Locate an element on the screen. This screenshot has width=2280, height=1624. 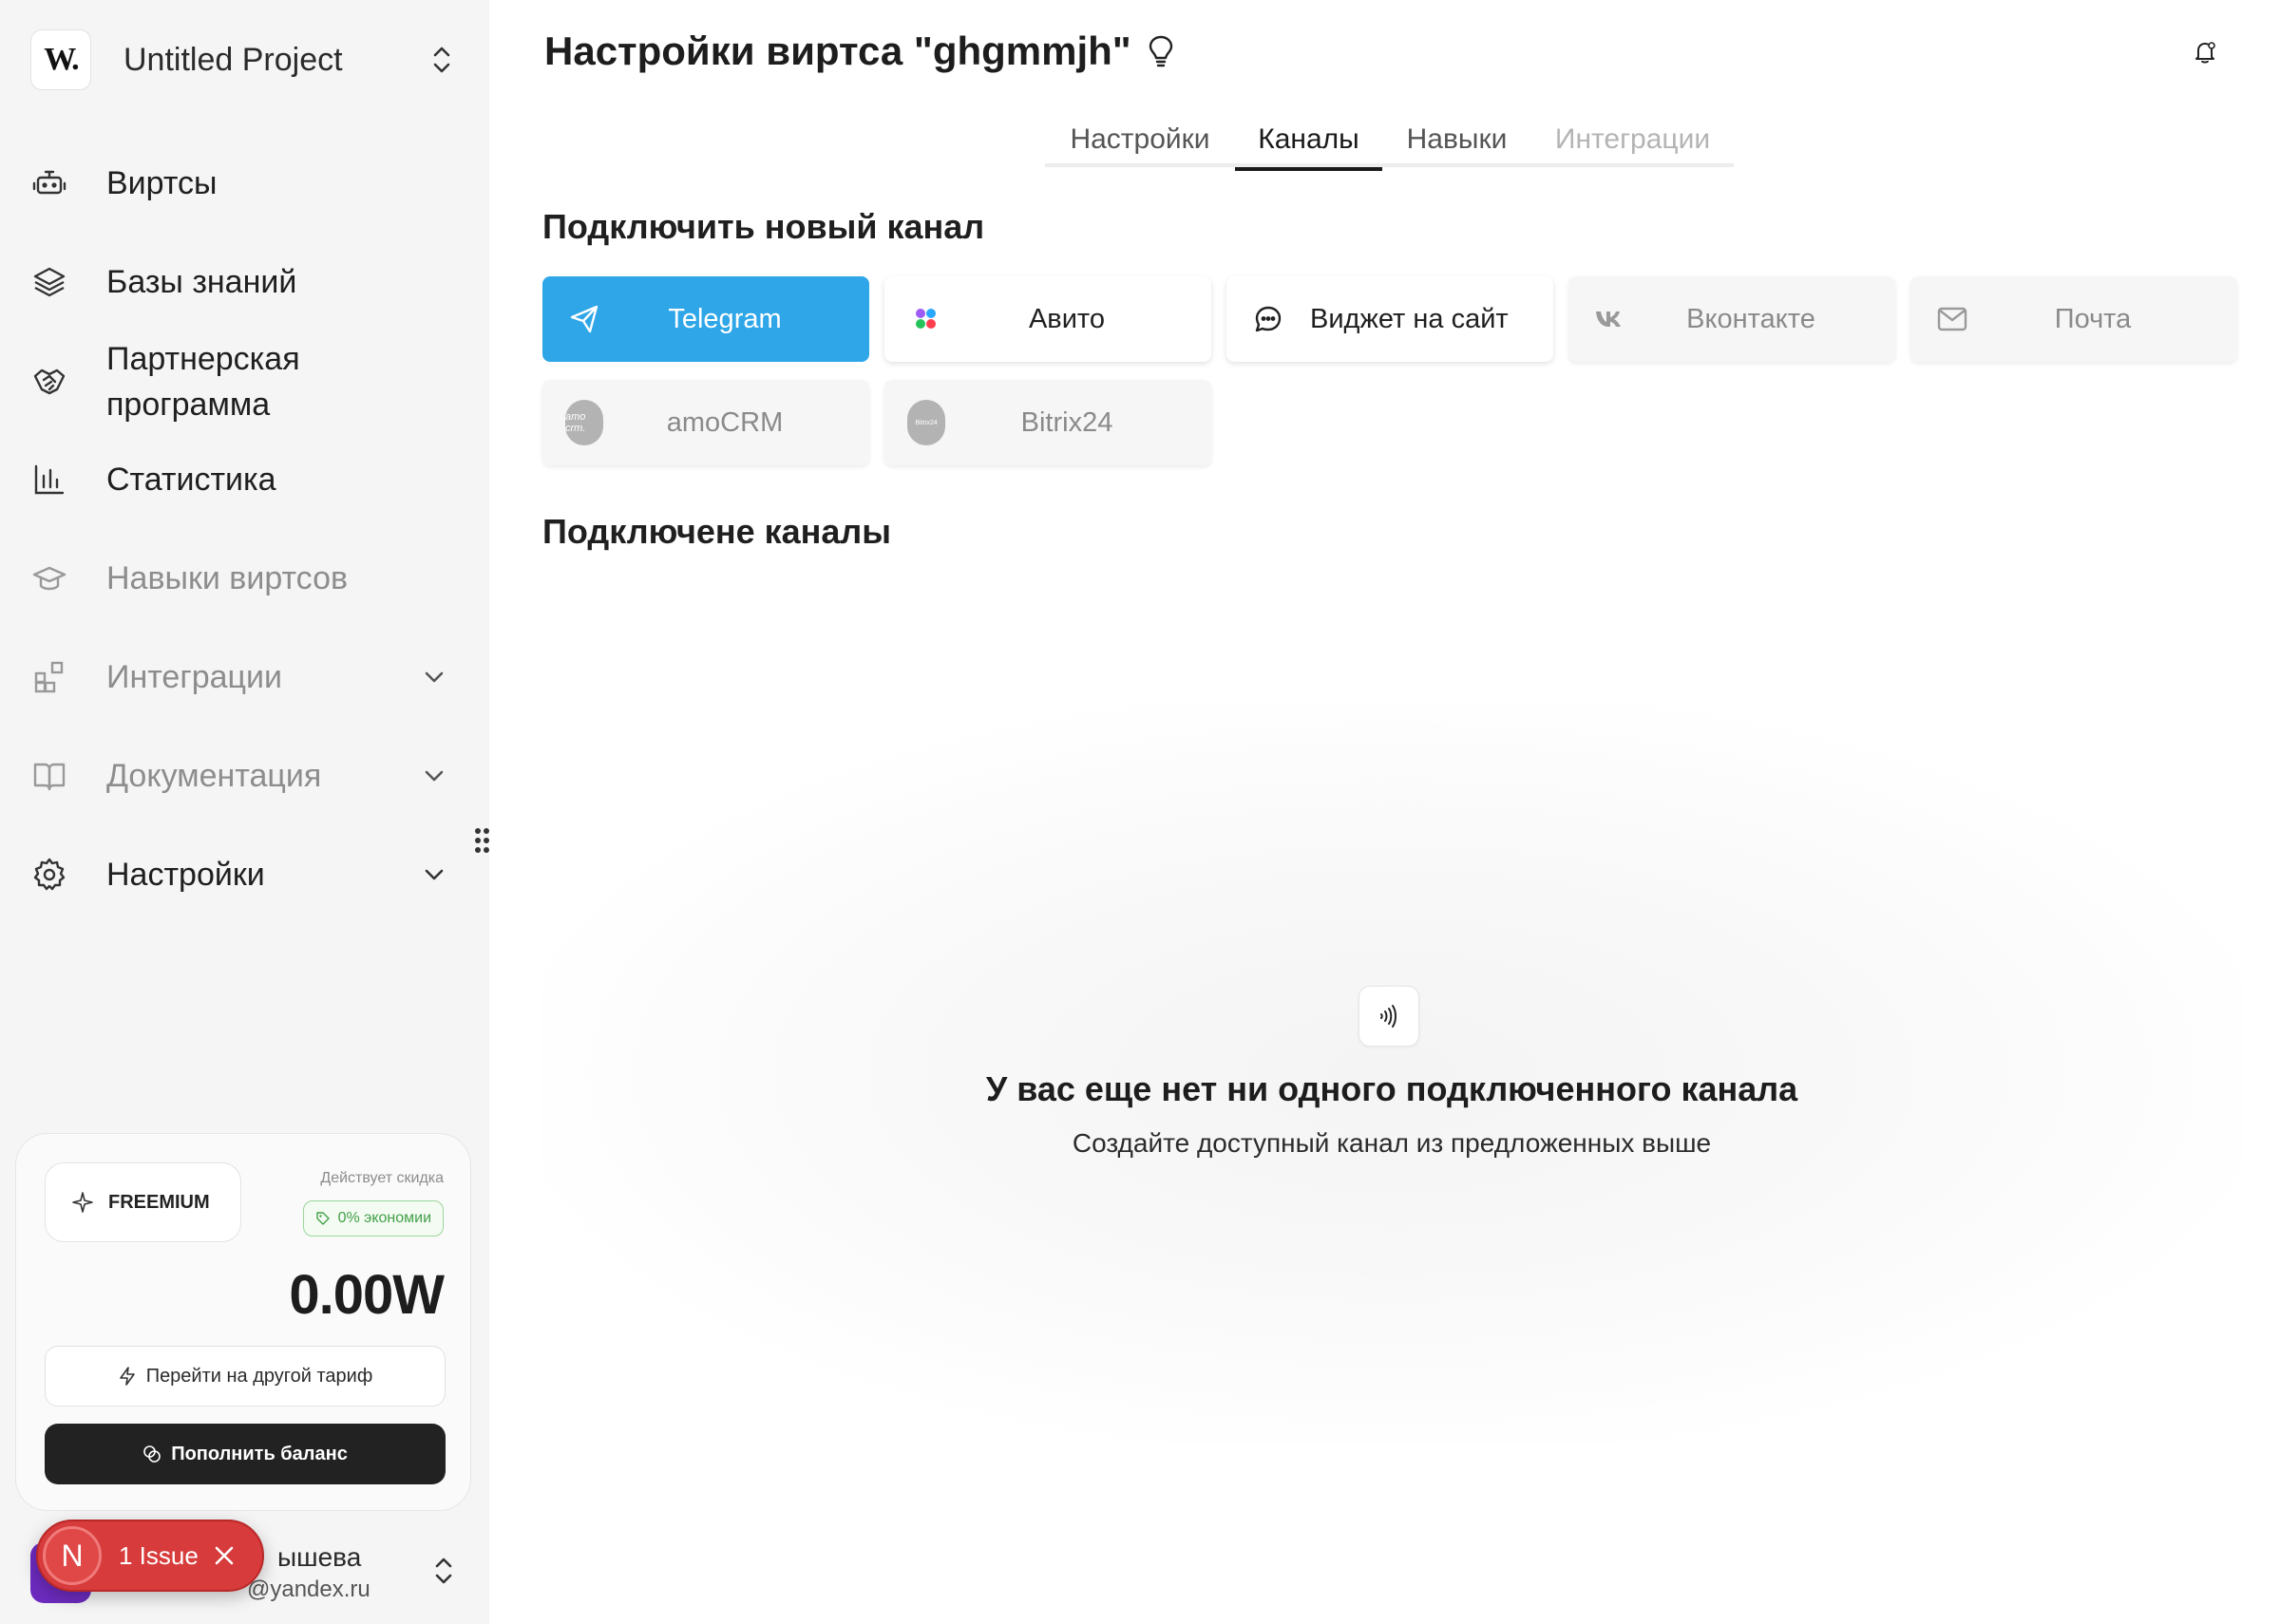
lightbulb-icon is located at coordinates (1161, 51).